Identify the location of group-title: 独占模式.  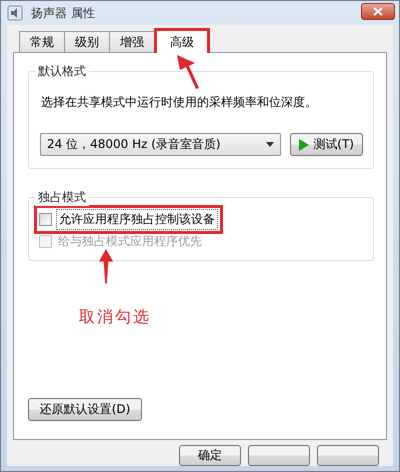
(62, 197).